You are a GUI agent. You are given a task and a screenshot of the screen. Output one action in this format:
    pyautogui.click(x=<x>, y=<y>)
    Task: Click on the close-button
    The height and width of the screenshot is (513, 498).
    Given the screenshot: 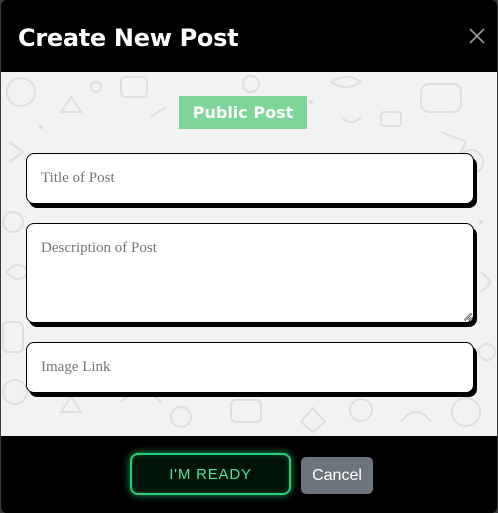 What is the action you would take?
    pyautogui.click(x=477, y=36)
    